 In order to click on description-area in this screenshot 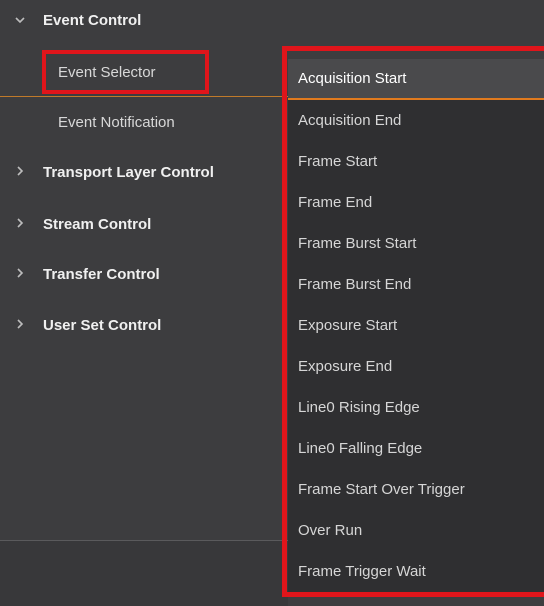, I will do `click(144, 573)`.